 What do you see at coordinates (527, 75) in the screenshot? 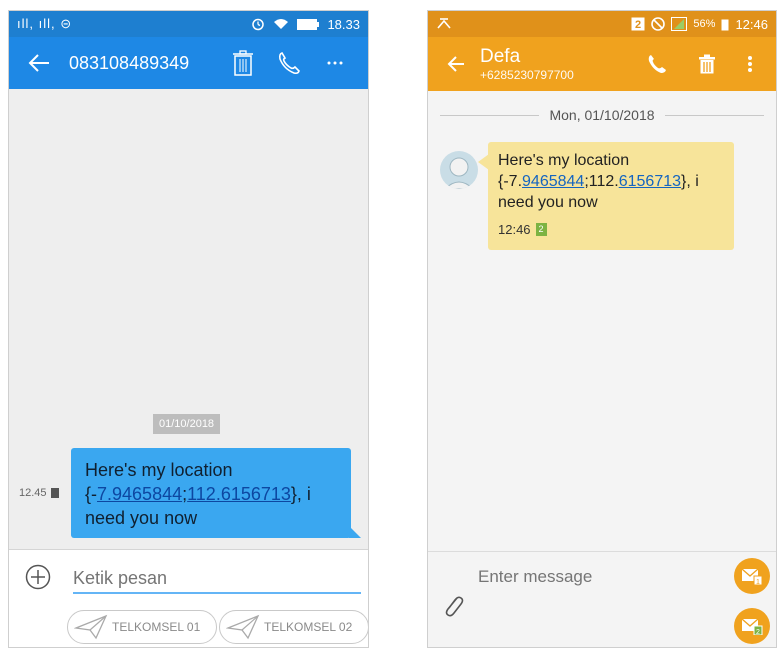
I see `contact-number: +6285230797700` at bounding box center [527, 75].